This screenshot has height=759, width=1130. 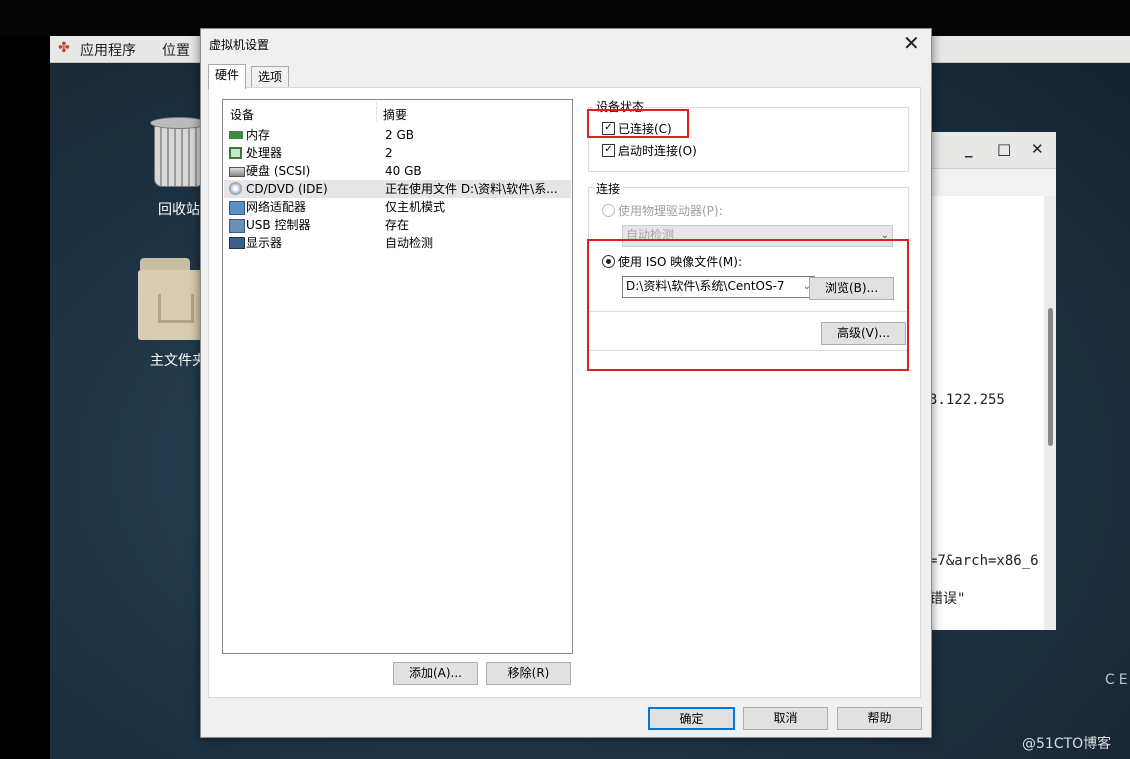 I want to click on device-summary: 自动检测, so click(x=409, y=243).